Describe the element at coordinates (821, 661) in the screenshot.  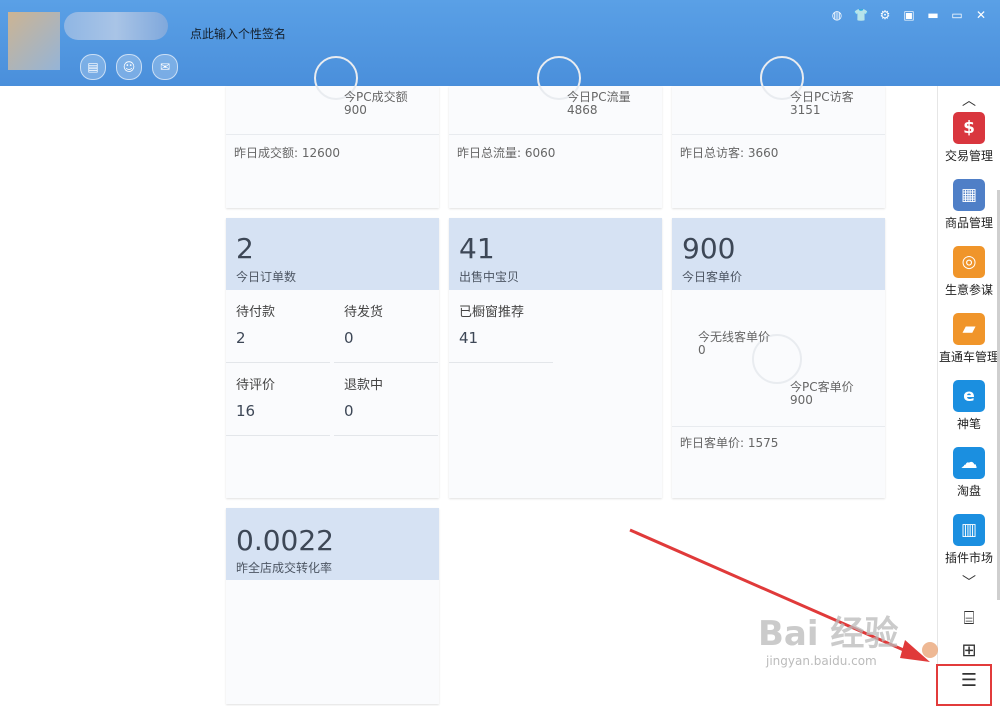
I see `baidu-watermark-url: jingyan.baidu.com` at that location.